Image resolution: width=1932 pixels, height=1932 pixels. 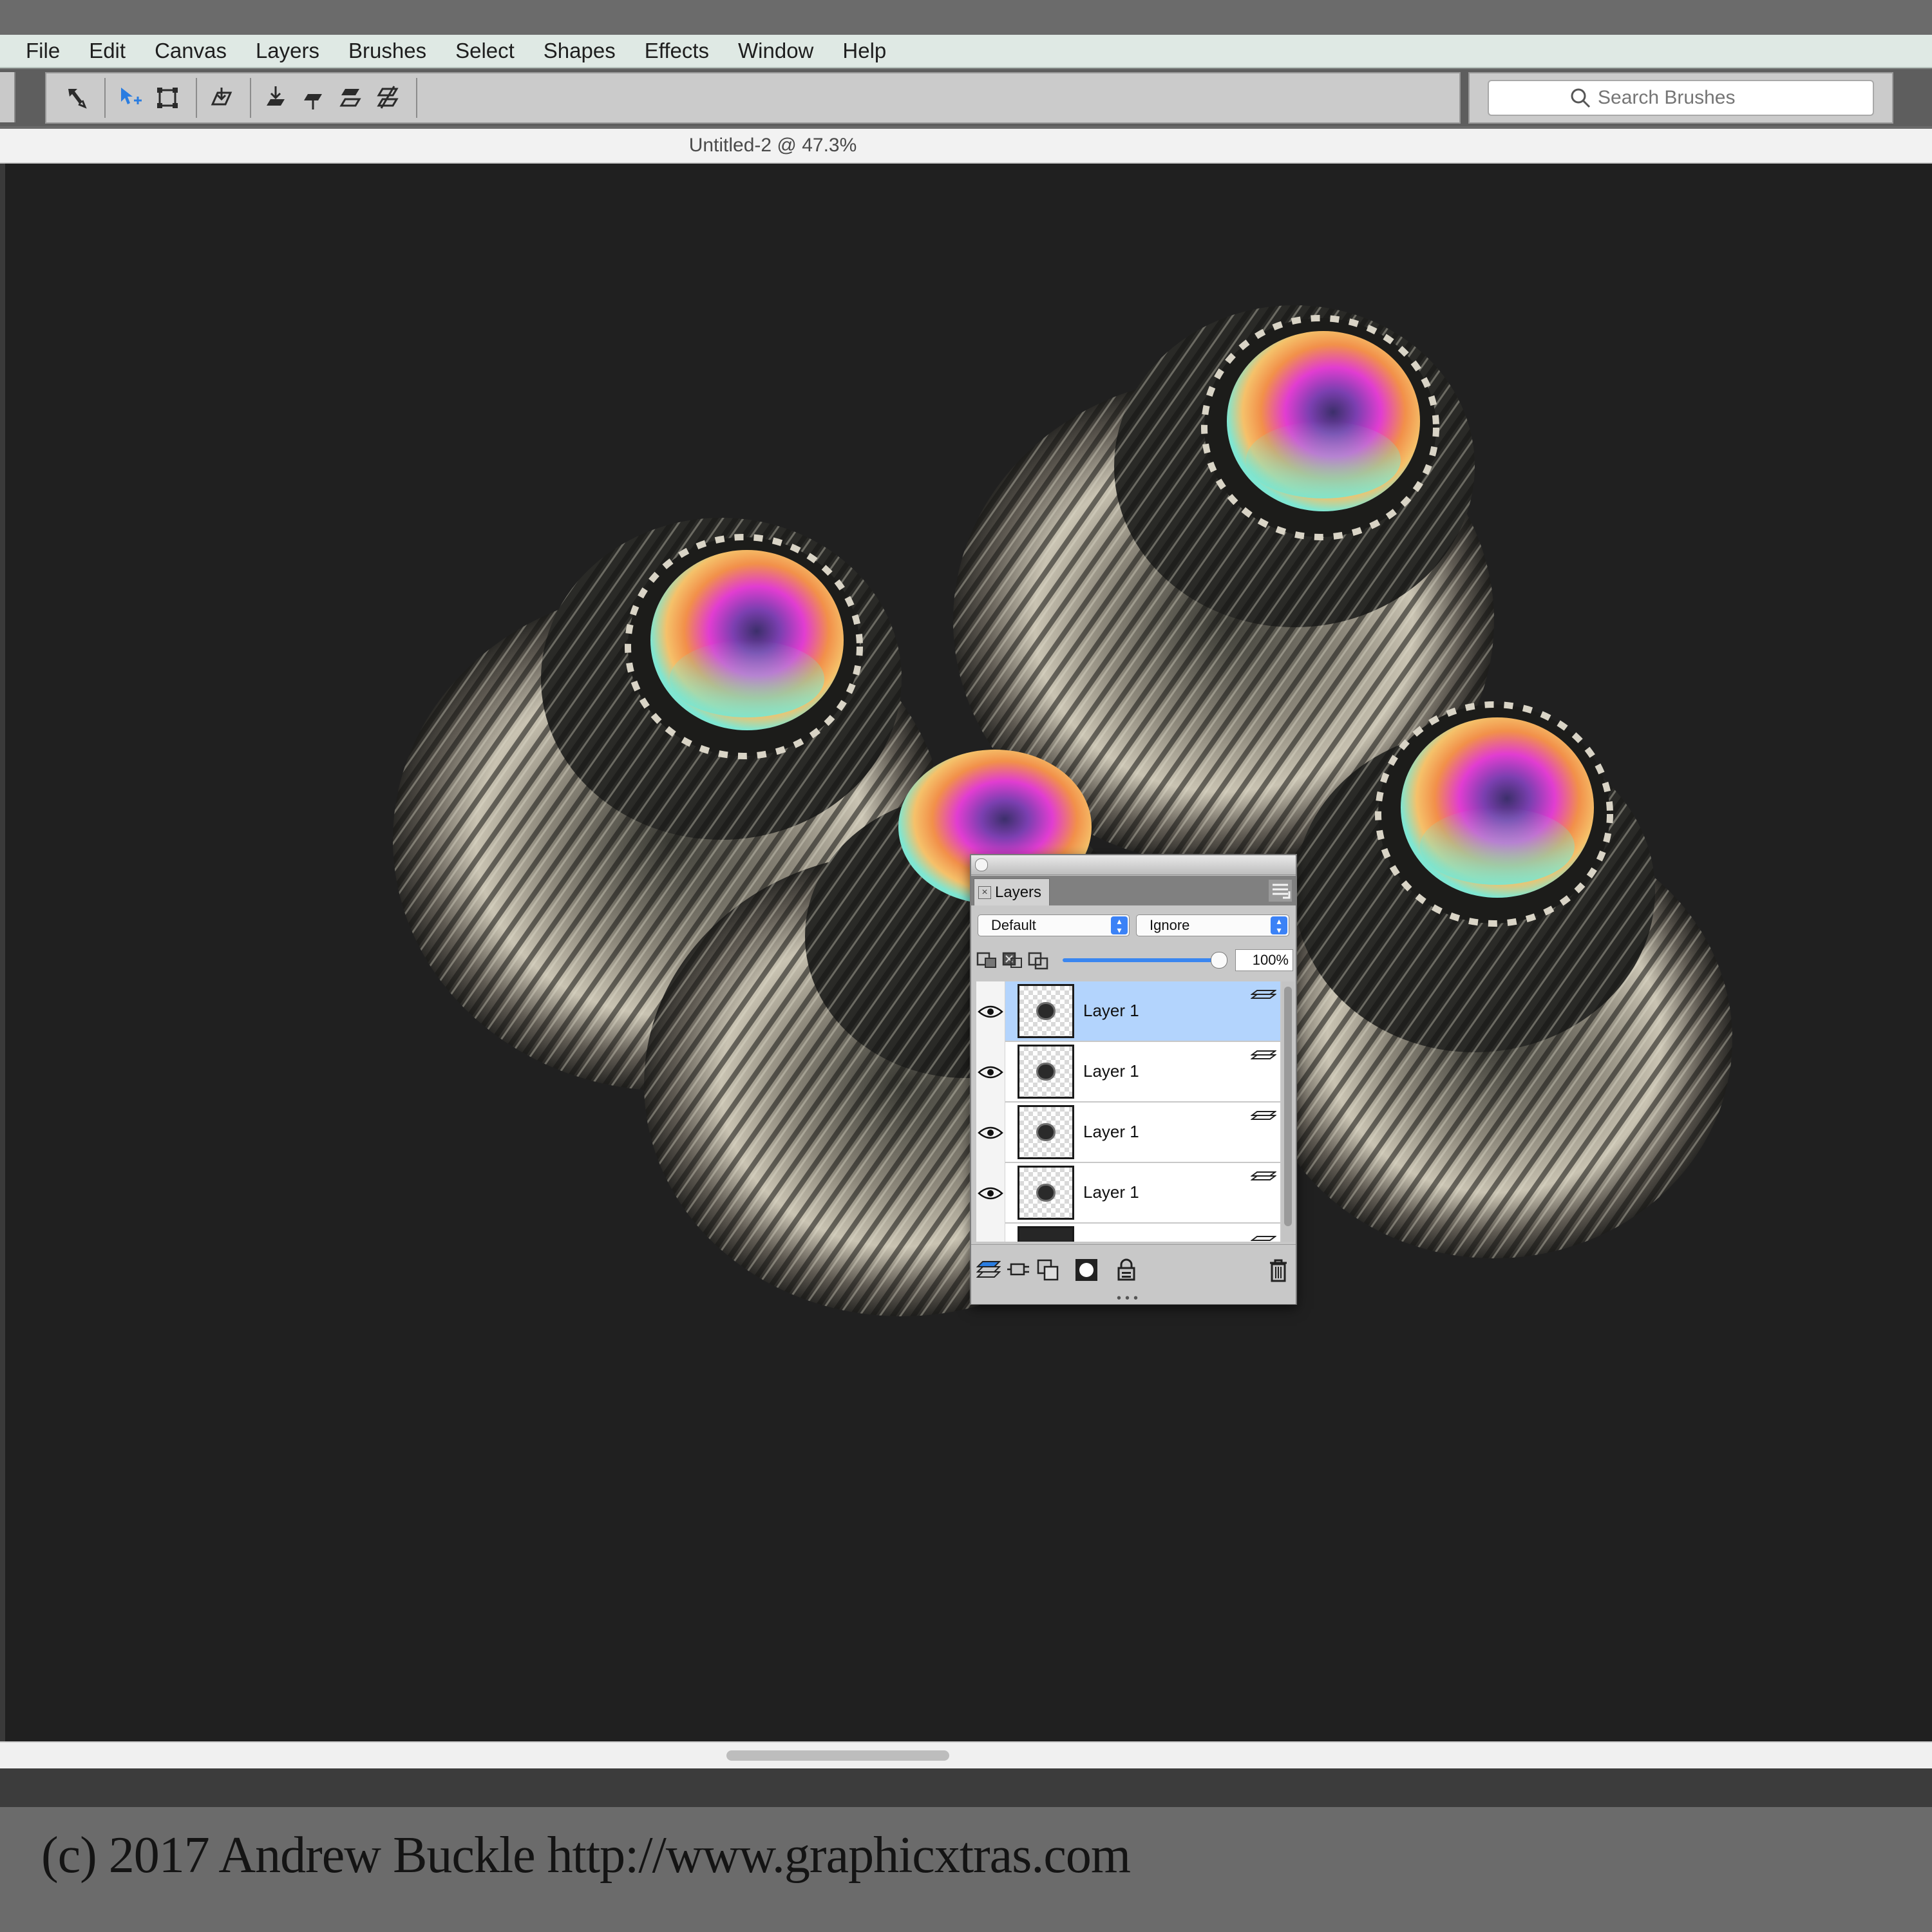 What do you see at coordinates (1219, 961) in the screenshot?
I see `opacity-slider-knob` at bounding box center [1219, 961].